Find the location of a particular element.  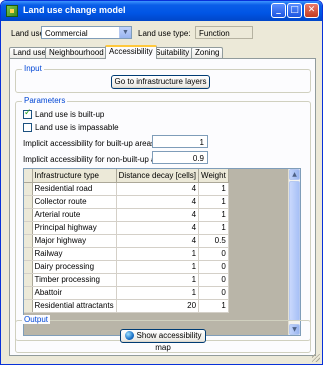

go-to-infrastructure-button: Go to infrastructure layers is located at coordinates (160, 82).